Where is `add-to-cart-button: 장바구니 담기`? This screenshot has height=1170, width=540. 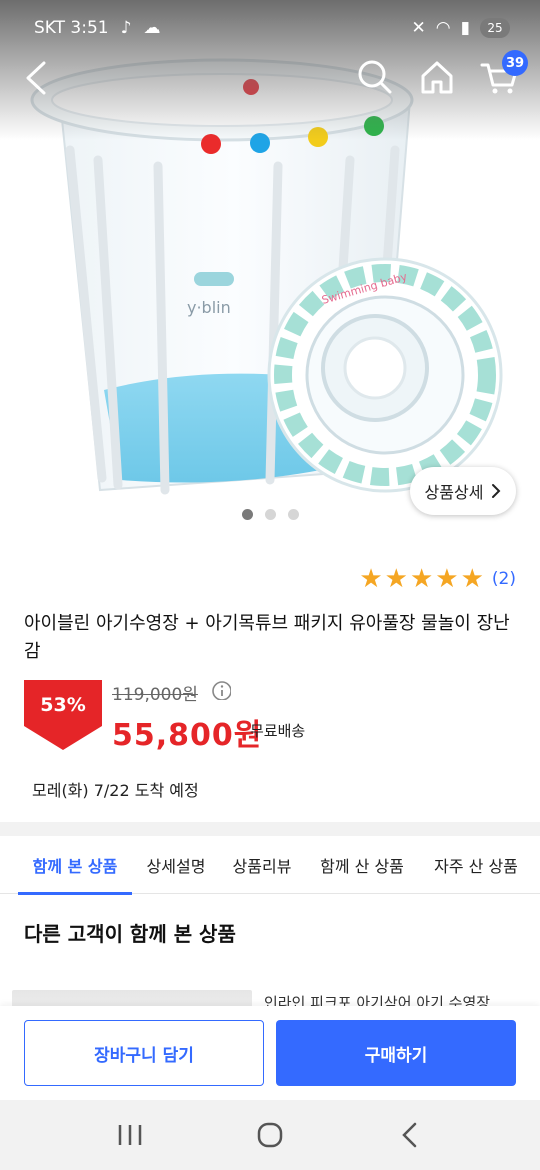 add-to-cart-button: 장바구니 담기 is located at coordinates (144, 1053).